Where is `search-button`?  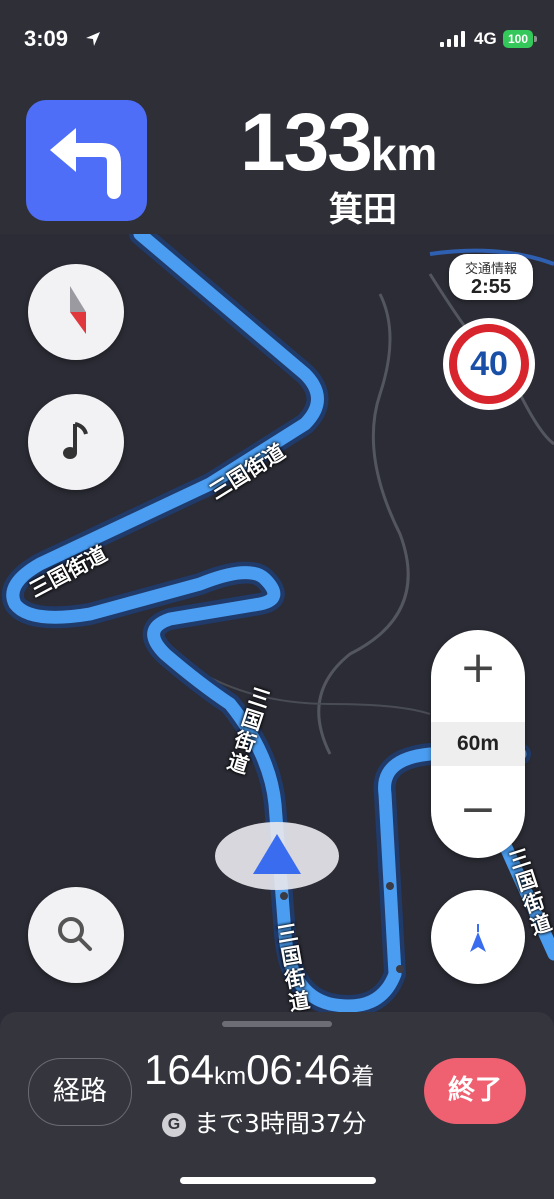 search-button is located at coordinates (76, 935).